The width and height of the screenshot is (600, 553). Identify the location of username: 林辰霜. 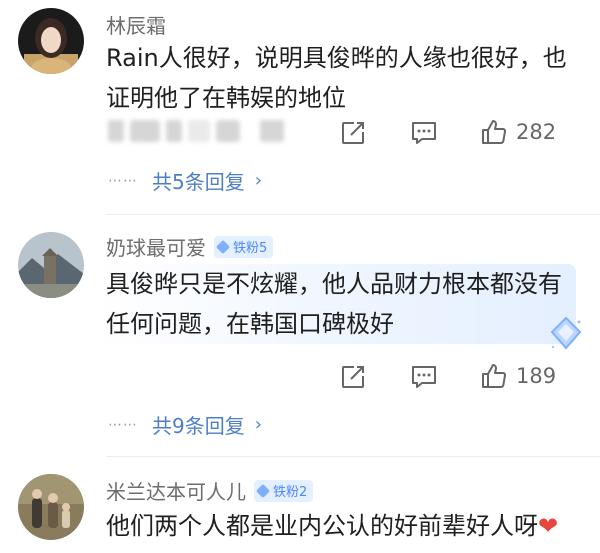
(136, 24).